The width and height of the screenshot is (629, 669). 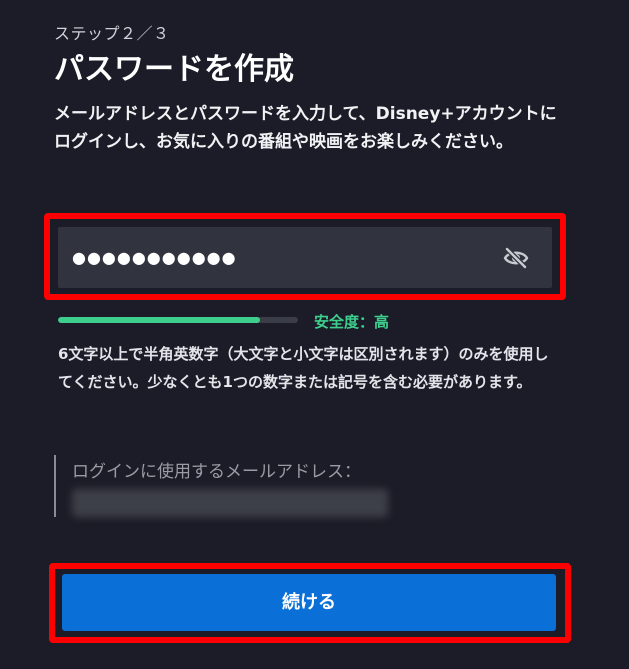 What do you see at coordinates (216, 472) in the screenshot?
I see `login-email-label: ログインに使用するメールアドレス：` at bounding box center [216, 472].